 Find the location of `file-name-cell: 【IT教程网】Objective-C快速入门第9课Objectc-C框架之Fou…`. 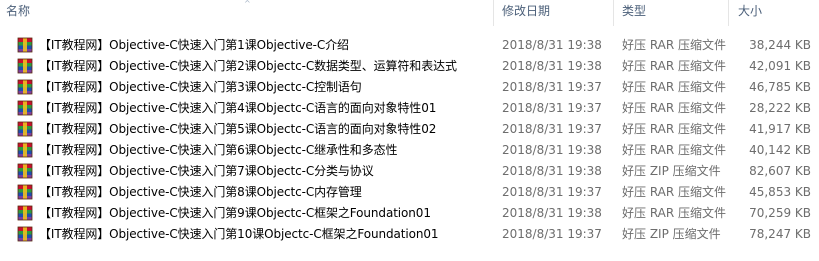

file-name-cell: 【IT教程网】Objective-C快速入门第9课Objectc-C框架之Fou… is located at coordinates (247, 212).